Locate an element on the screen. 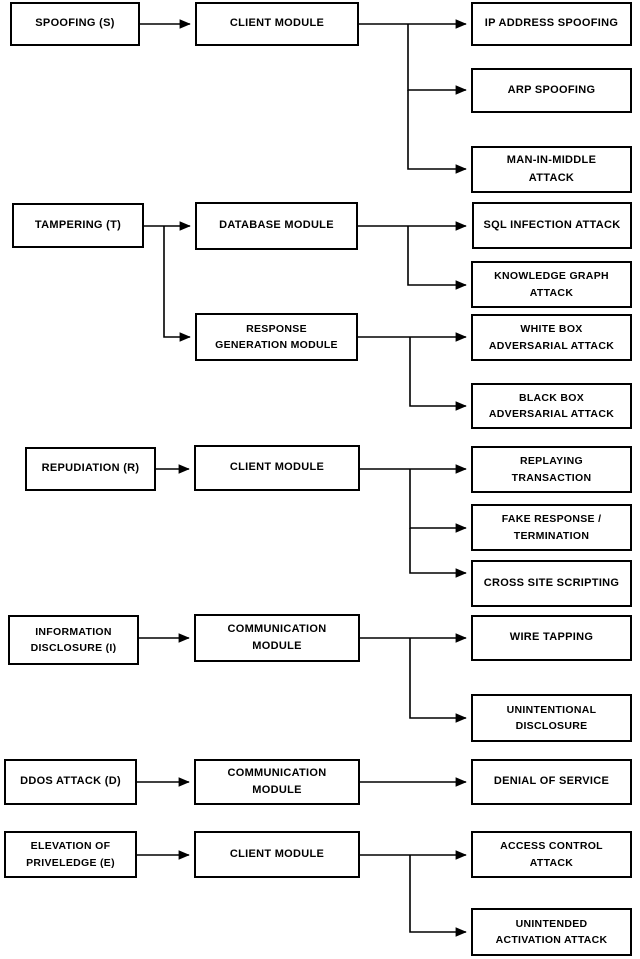  attack-node-xss: CROSS SITE SCRIPTING is located at coordinates (551, 583).